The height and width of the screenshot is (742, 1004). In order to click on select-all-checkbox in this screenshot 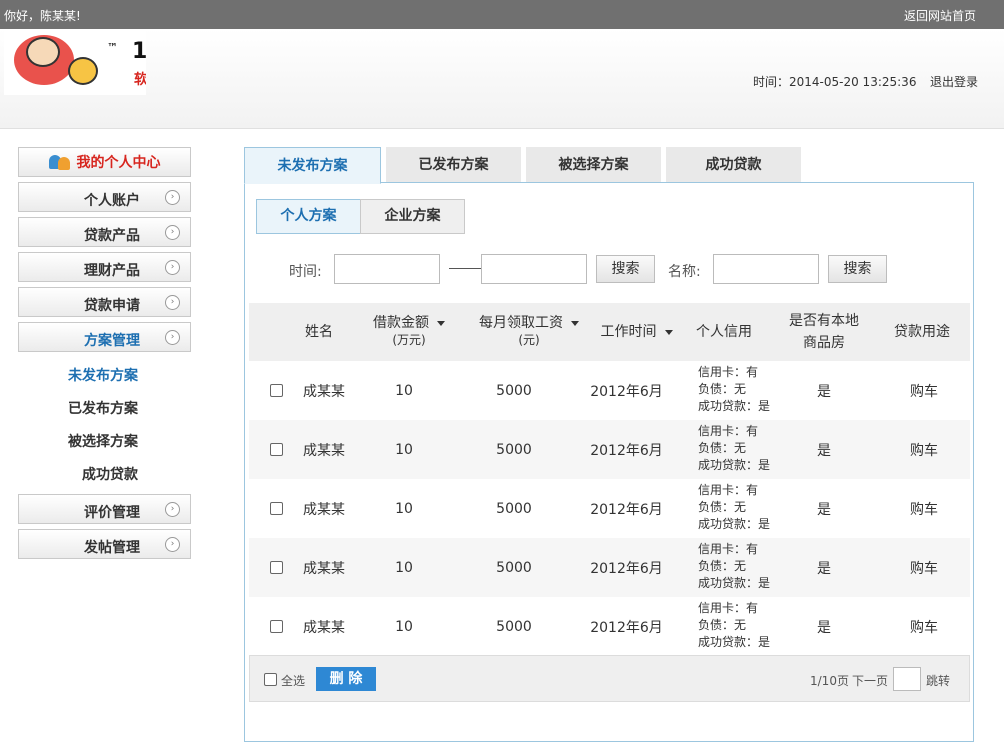, I will do `click(270, 679)`.